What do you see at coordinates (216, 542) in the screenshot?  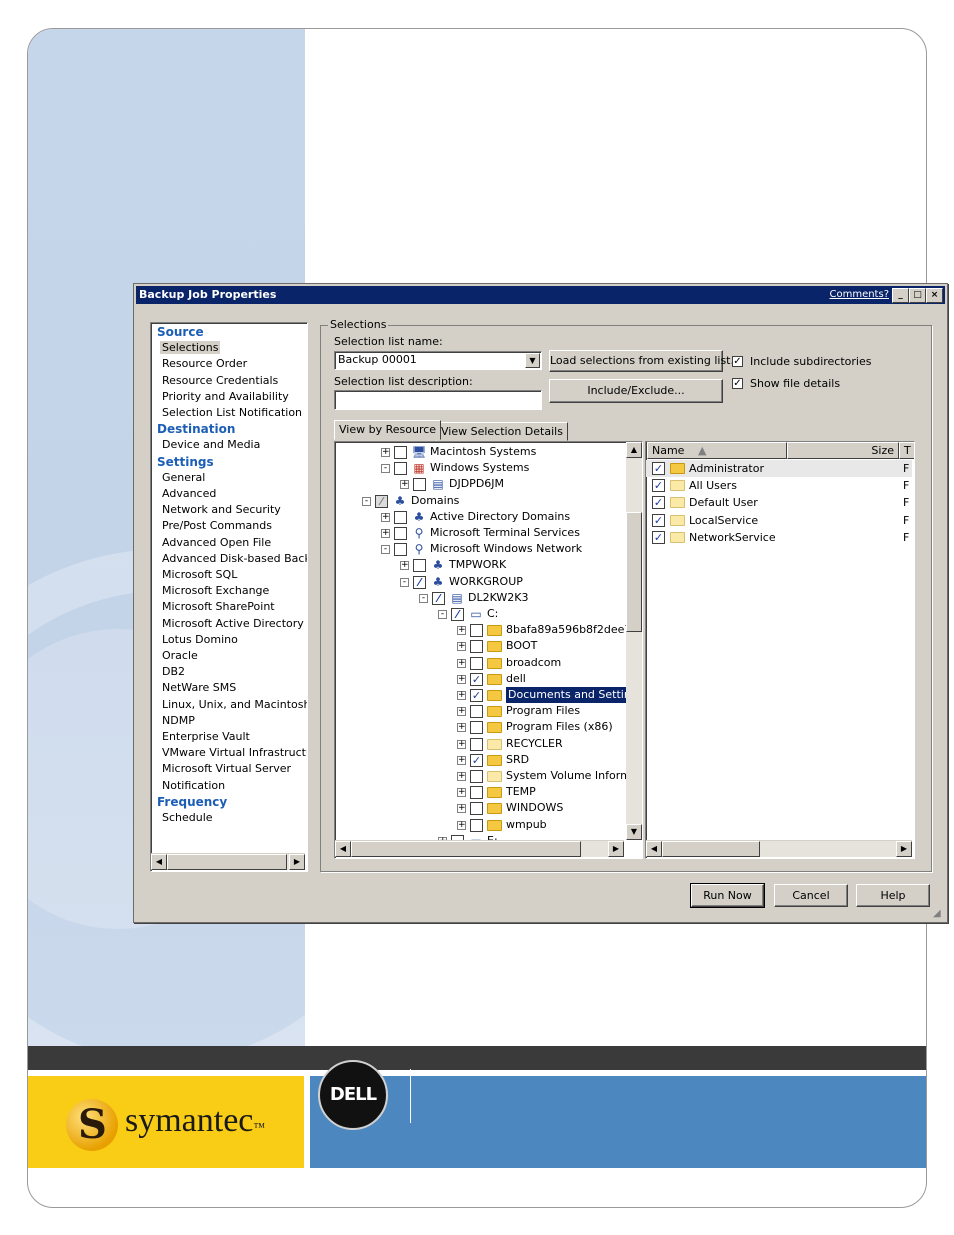 I see `nav-item: Advanced Open File` at bounding box center [216, 542].